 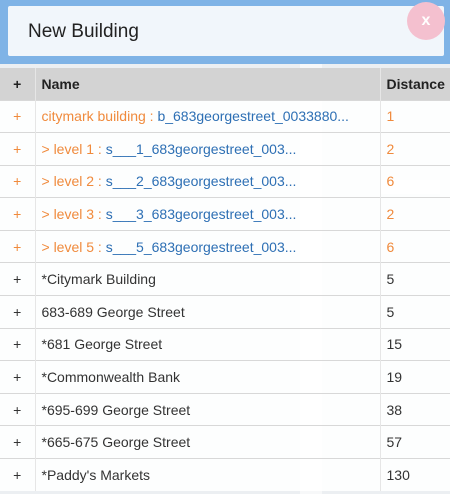 I want to click on dialog-title: New Building, so click(x=83, y=31).